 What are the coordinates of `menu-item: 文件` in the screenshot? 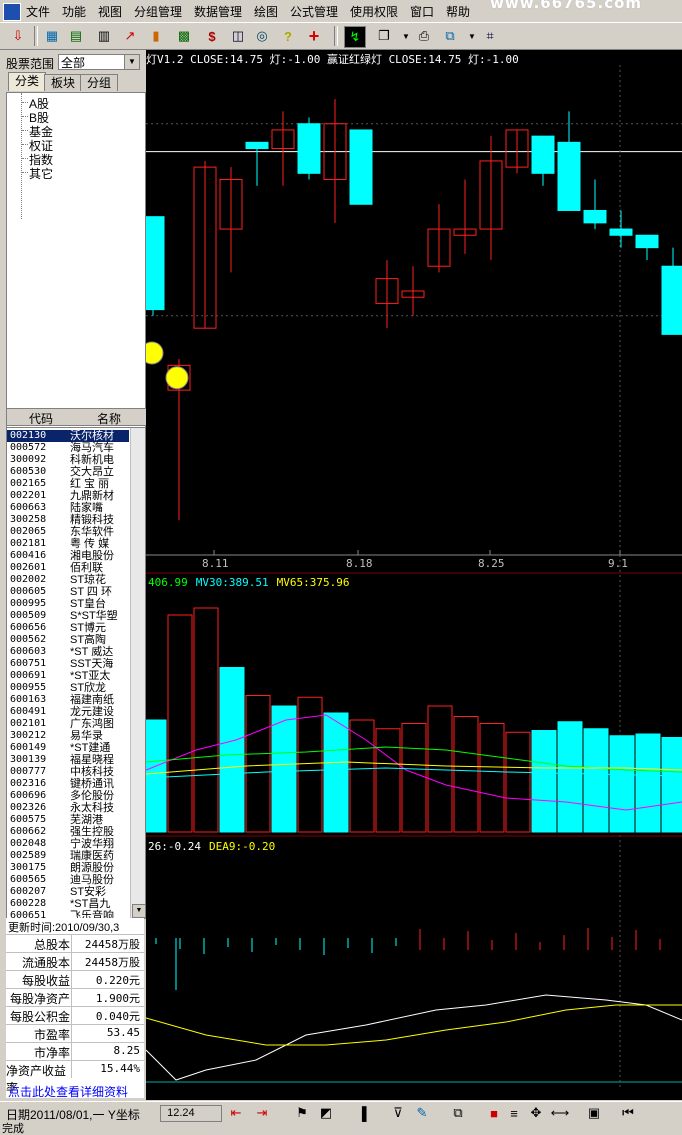 It's located at (38, 11).